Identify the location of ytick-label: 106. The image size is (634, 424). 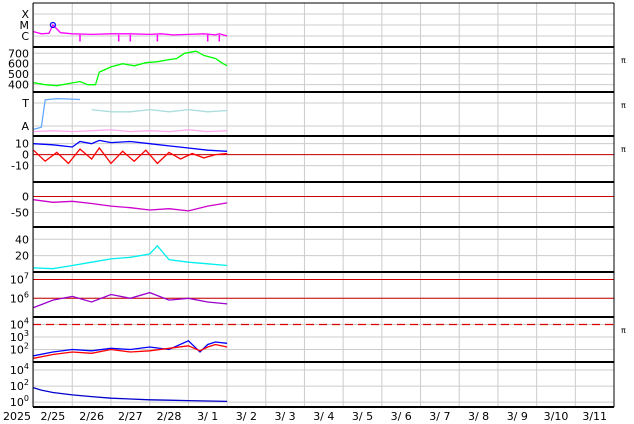
(19, 297).